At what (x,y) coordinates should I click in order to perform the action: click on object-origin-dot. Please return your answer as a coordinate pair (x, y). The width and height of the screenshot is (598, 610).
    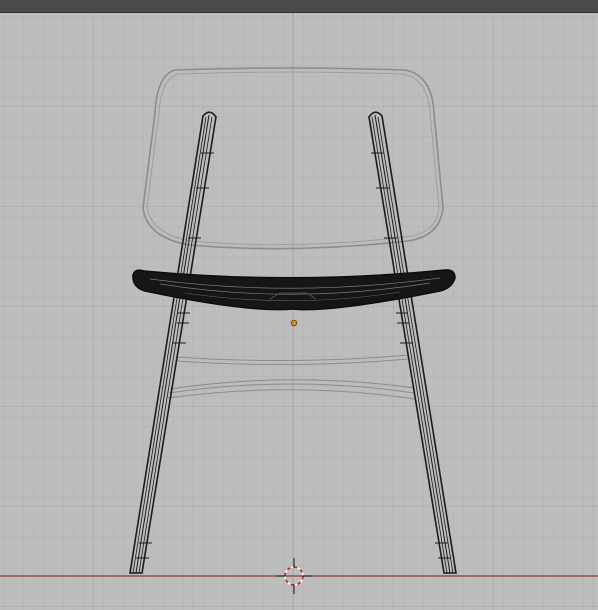
    Looking at the image, I should click on (294, 323).